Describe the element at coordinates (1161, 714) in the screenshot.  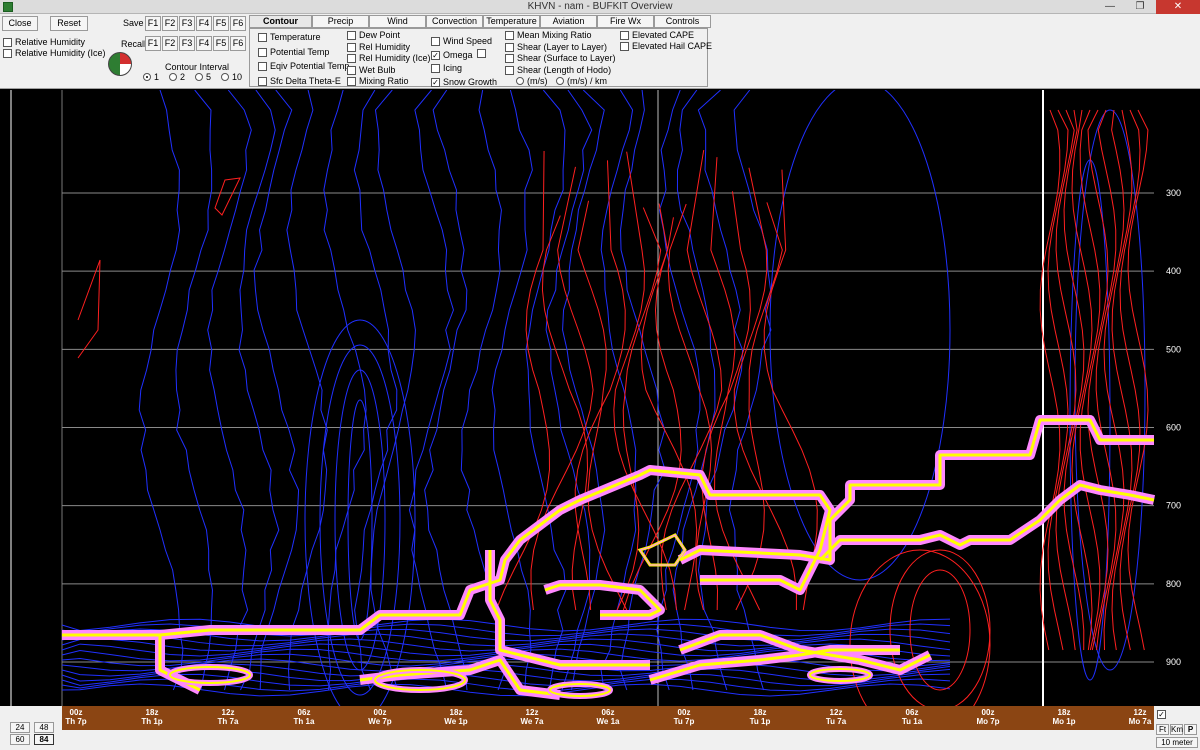
I see `units-checkbox: ✓` at that location.